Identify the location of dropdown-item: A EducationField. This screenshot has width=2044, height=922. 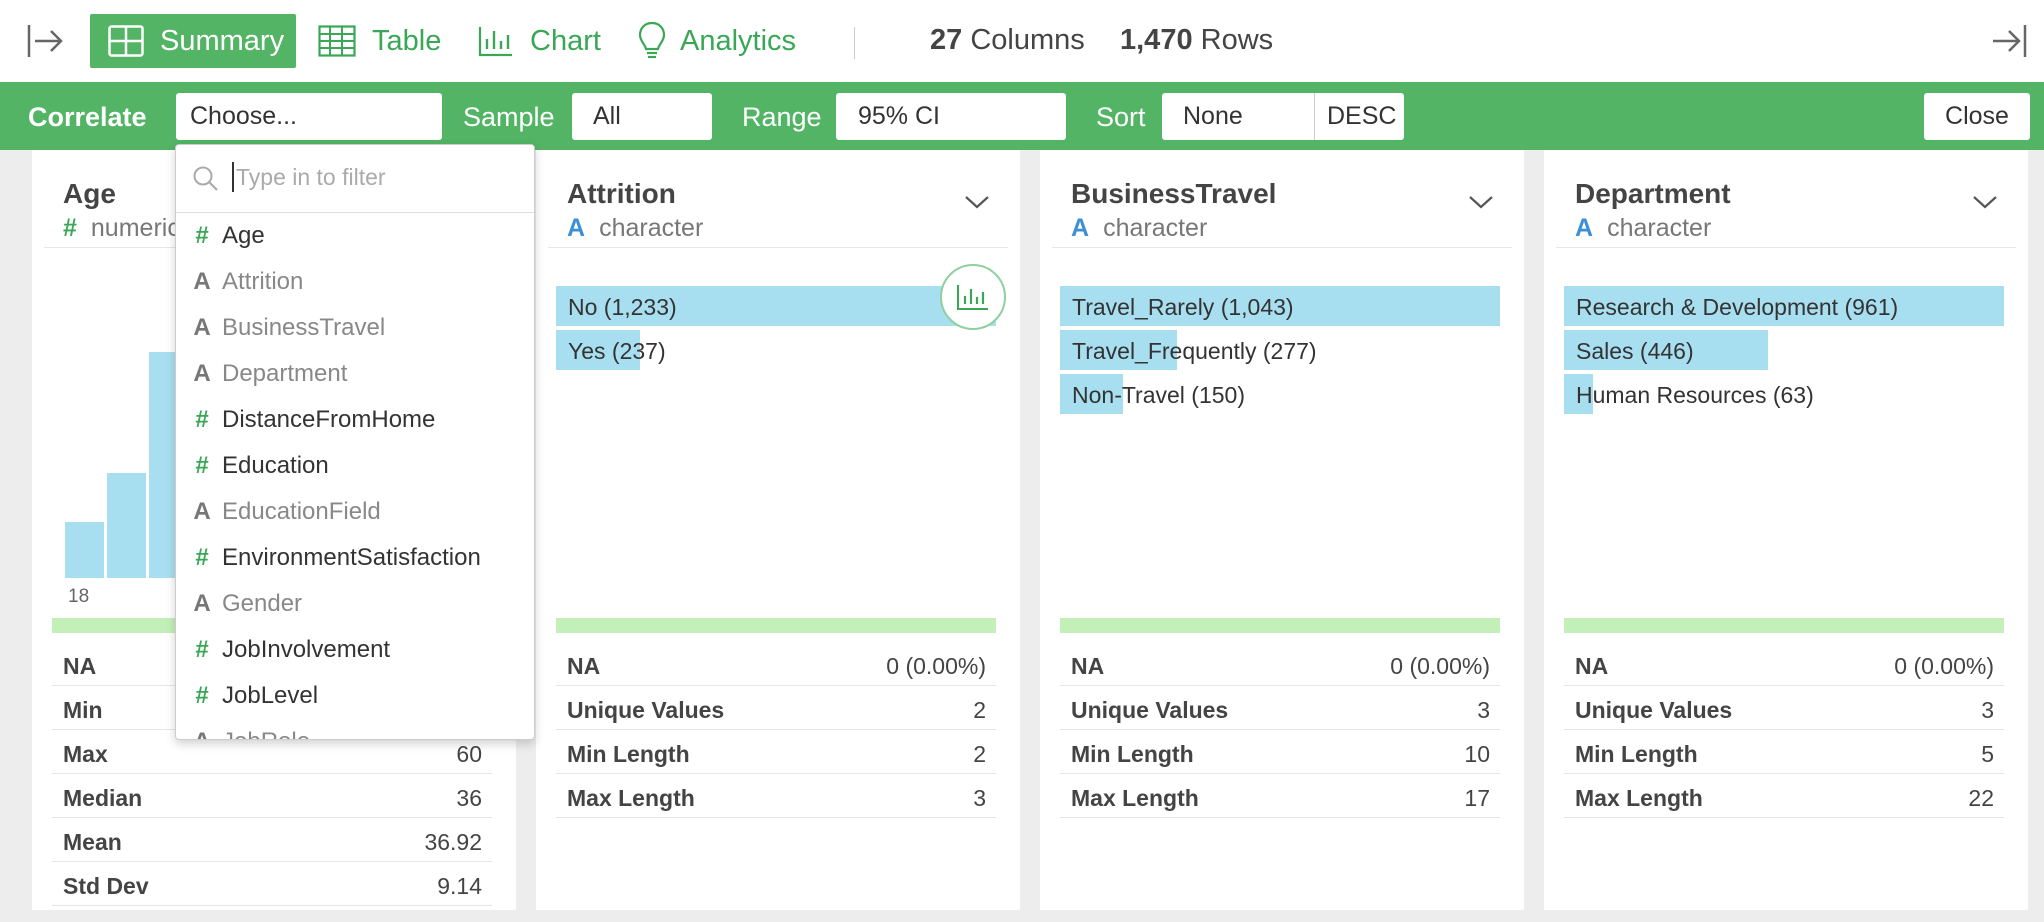
(355, 512).